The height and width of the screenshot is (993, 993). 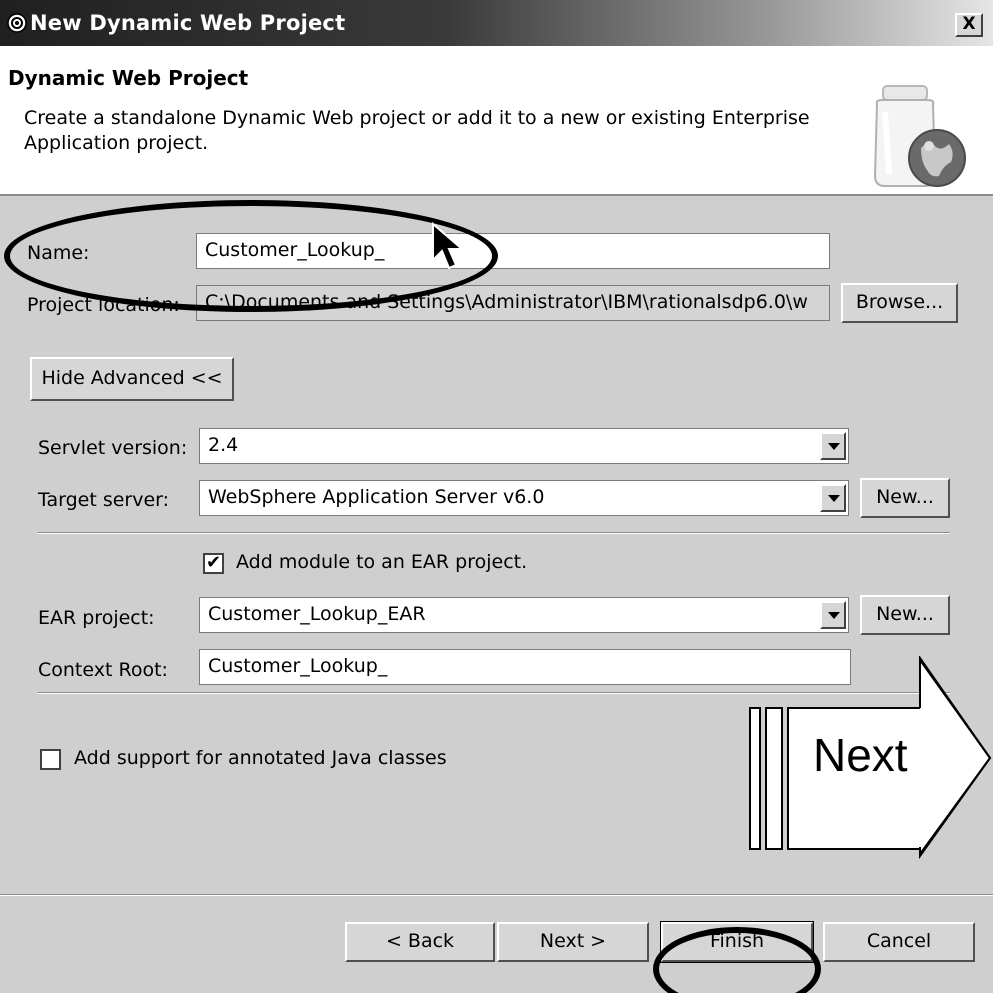 I want to click on close-button: X, so click(x=969, y=25).